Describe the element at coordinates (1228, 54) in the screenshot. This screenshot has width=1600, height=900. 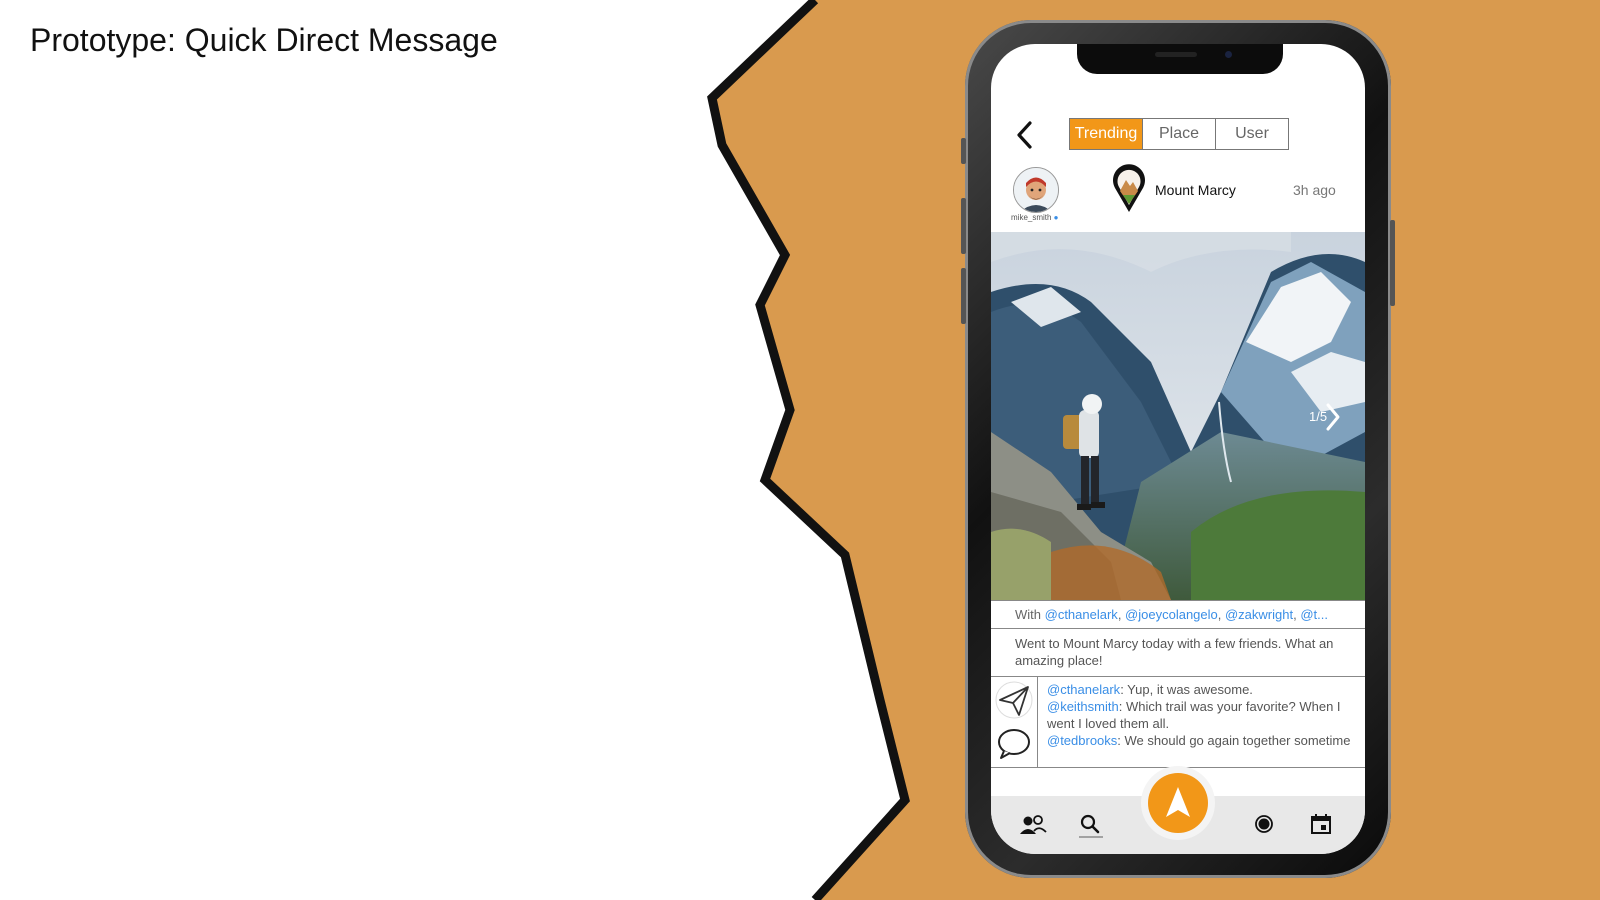
I see `front-camera` at that location.